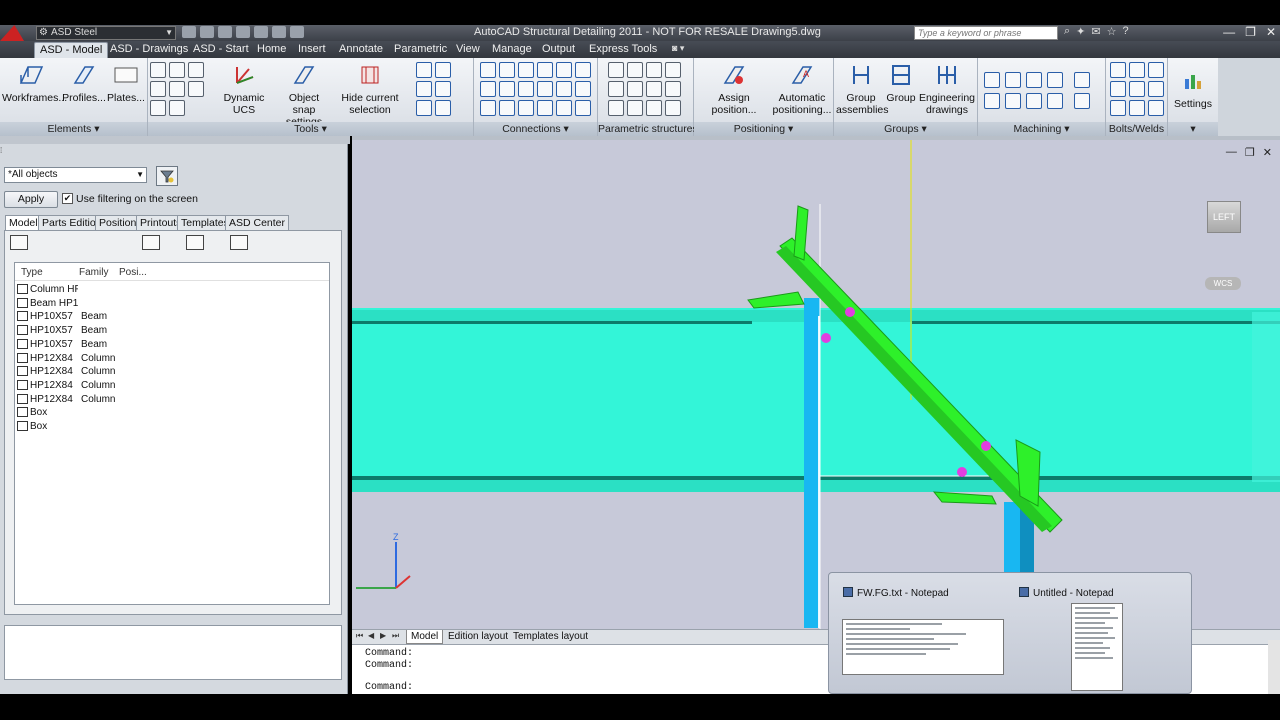 This screenshot has width=1280, height=720. I want to click on command-prompt: Command:, so click(389, 687).